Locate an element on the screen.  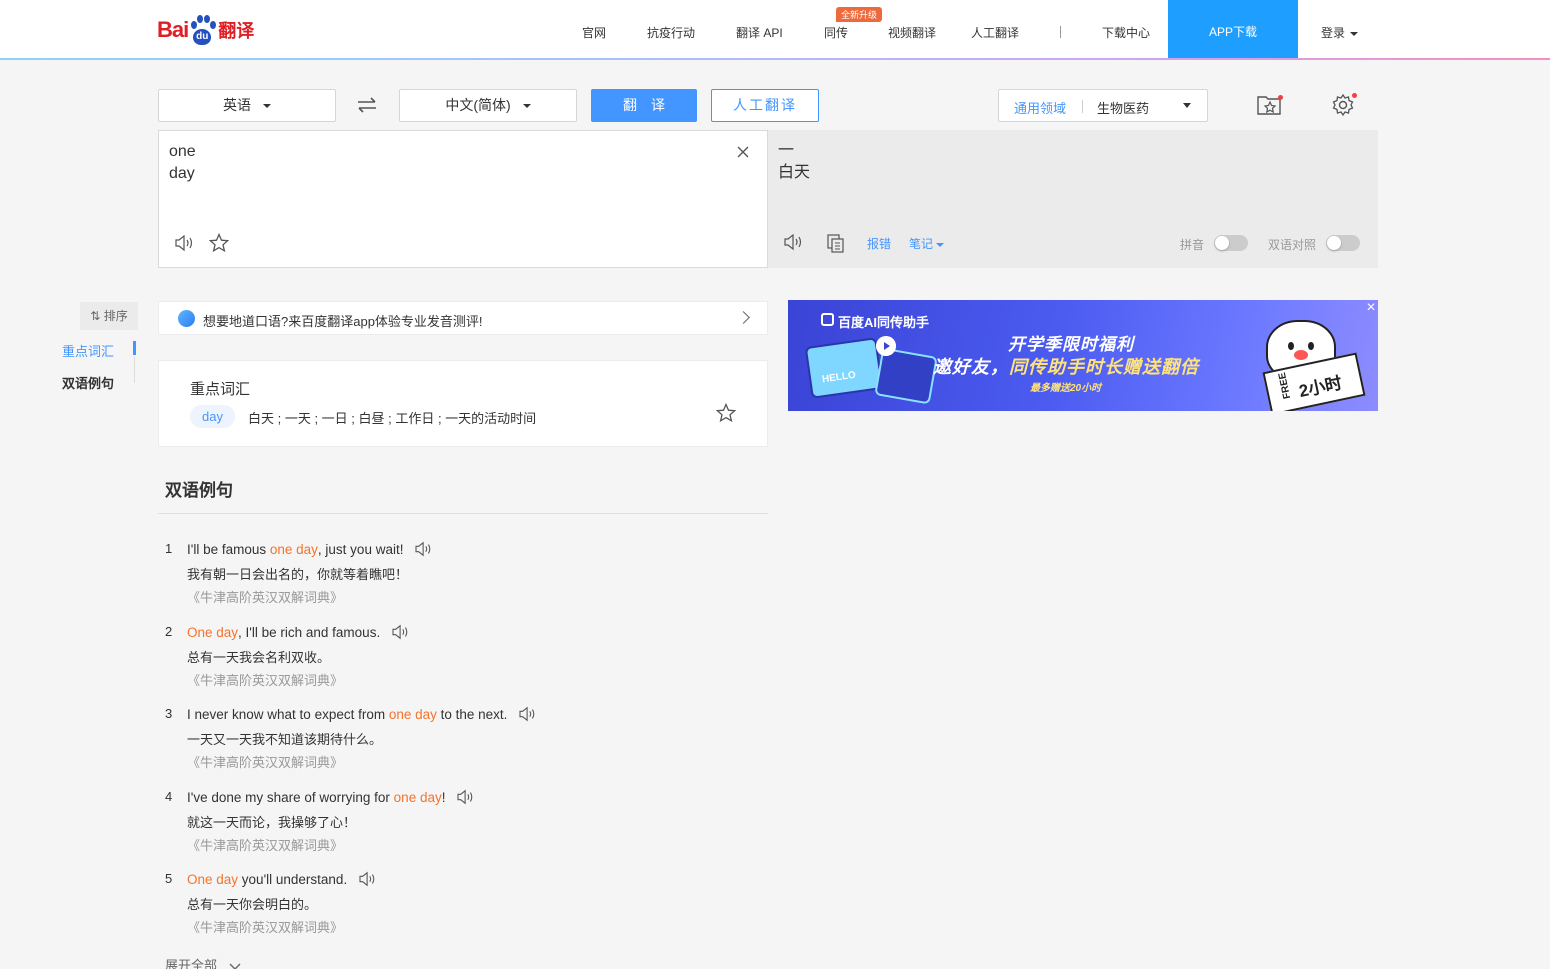
nav-guanwang: 官网 is located at coordinates (594, 32).